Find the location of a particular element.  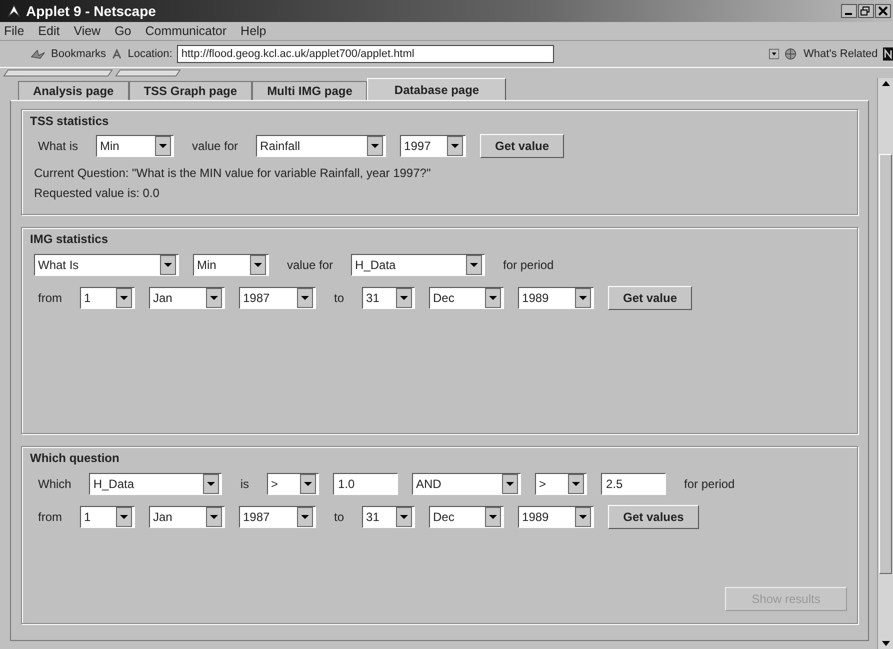

panel-title: IMG statistics is located at coordinates (70, 239).